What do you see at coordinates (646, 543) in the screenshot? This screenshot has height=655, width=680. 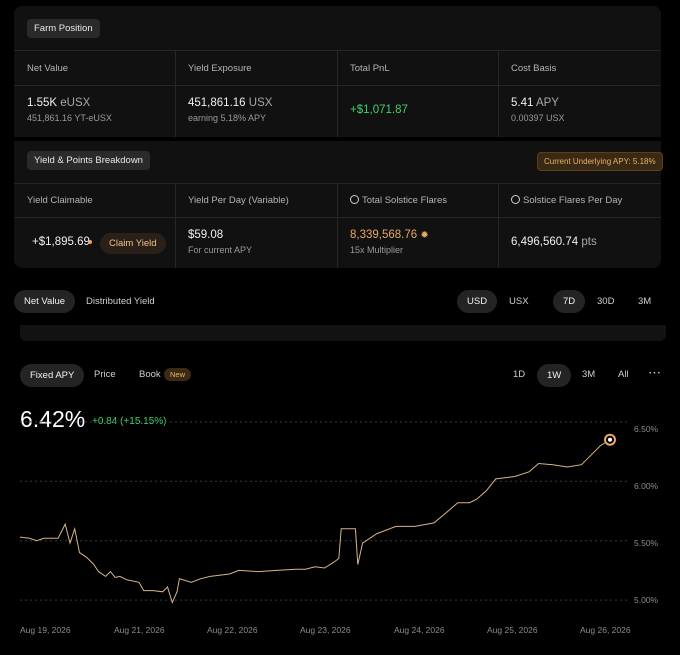 I see `y-tick-label: 5.50%` at bounding box center [646, 543].